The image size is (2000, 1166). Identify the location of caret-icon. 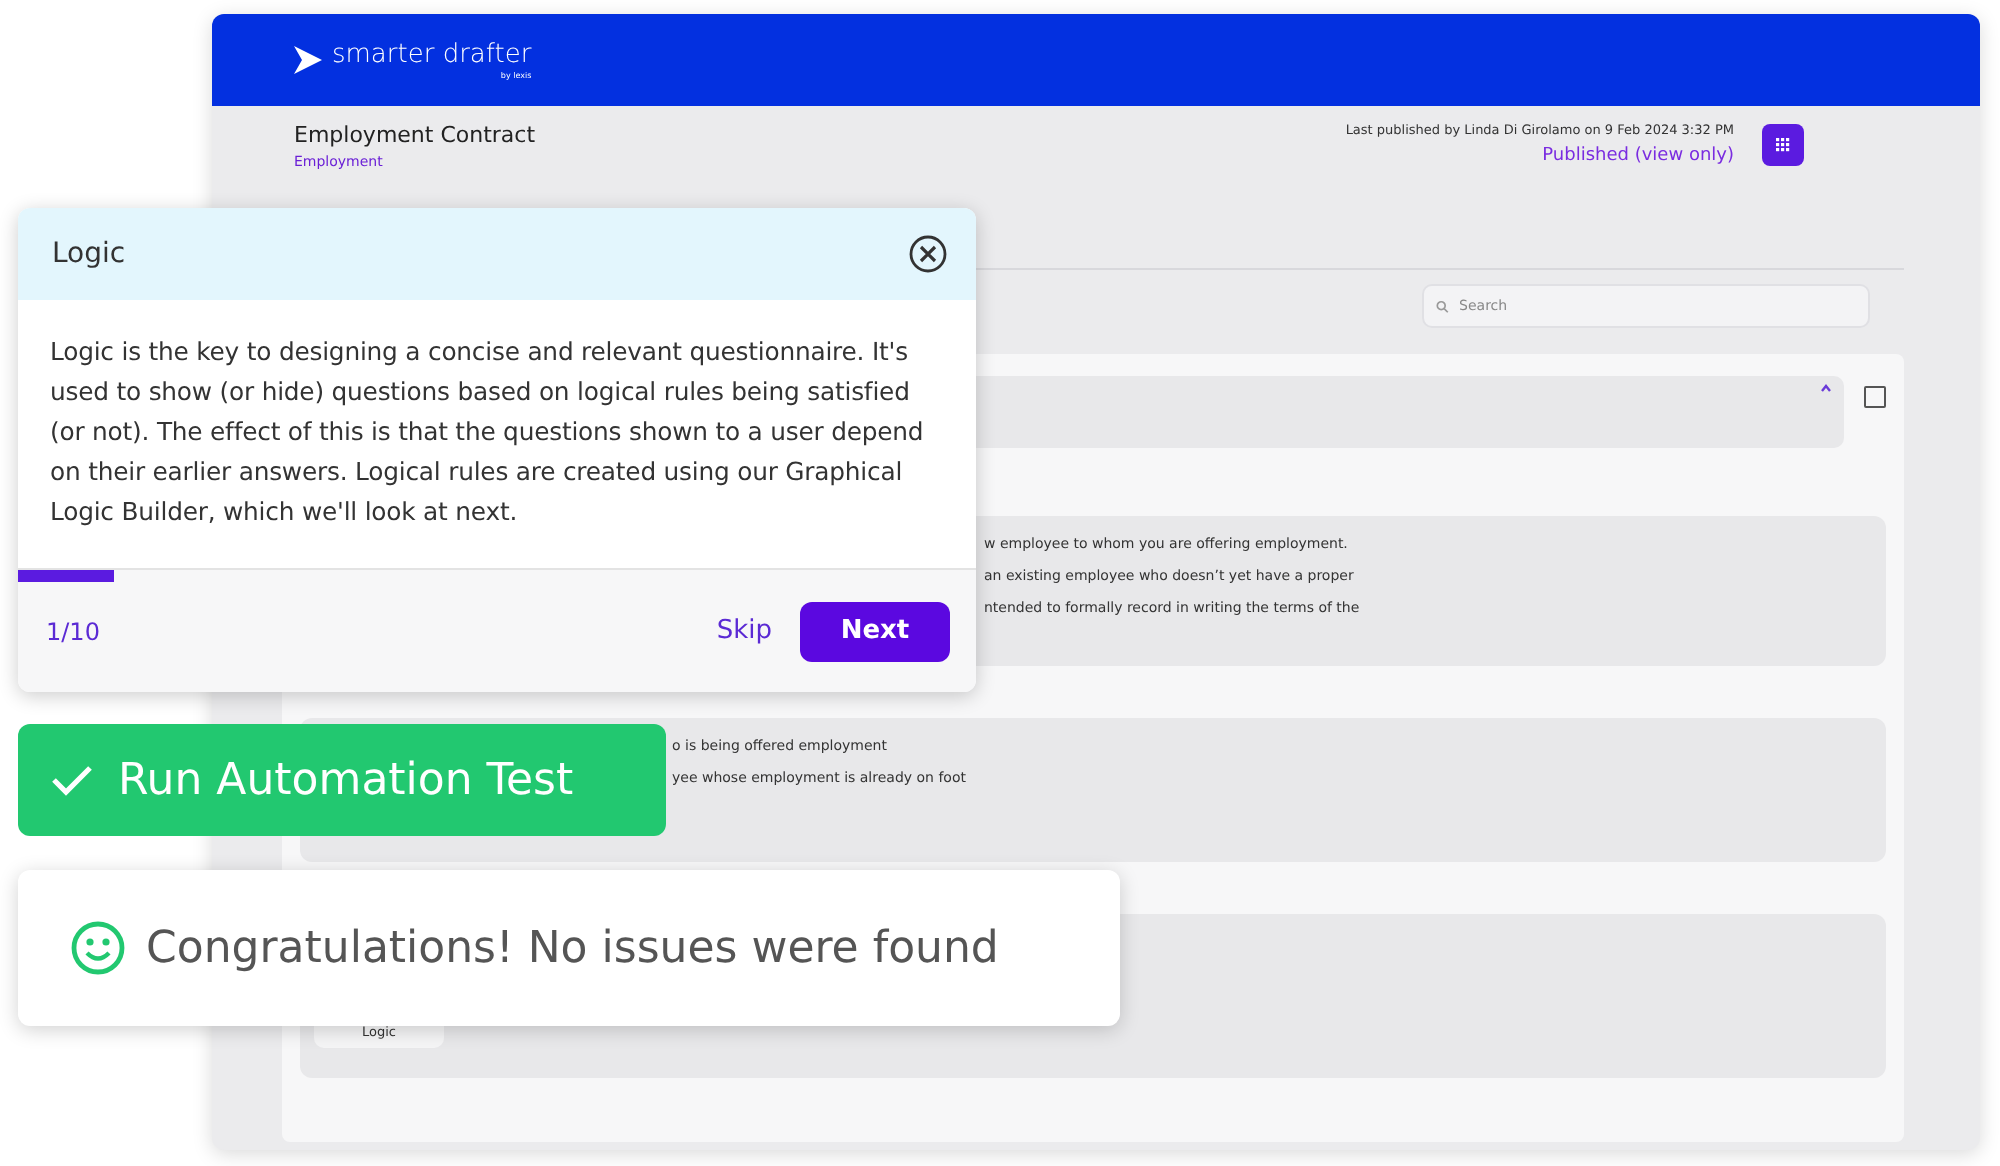
(1826, 388).